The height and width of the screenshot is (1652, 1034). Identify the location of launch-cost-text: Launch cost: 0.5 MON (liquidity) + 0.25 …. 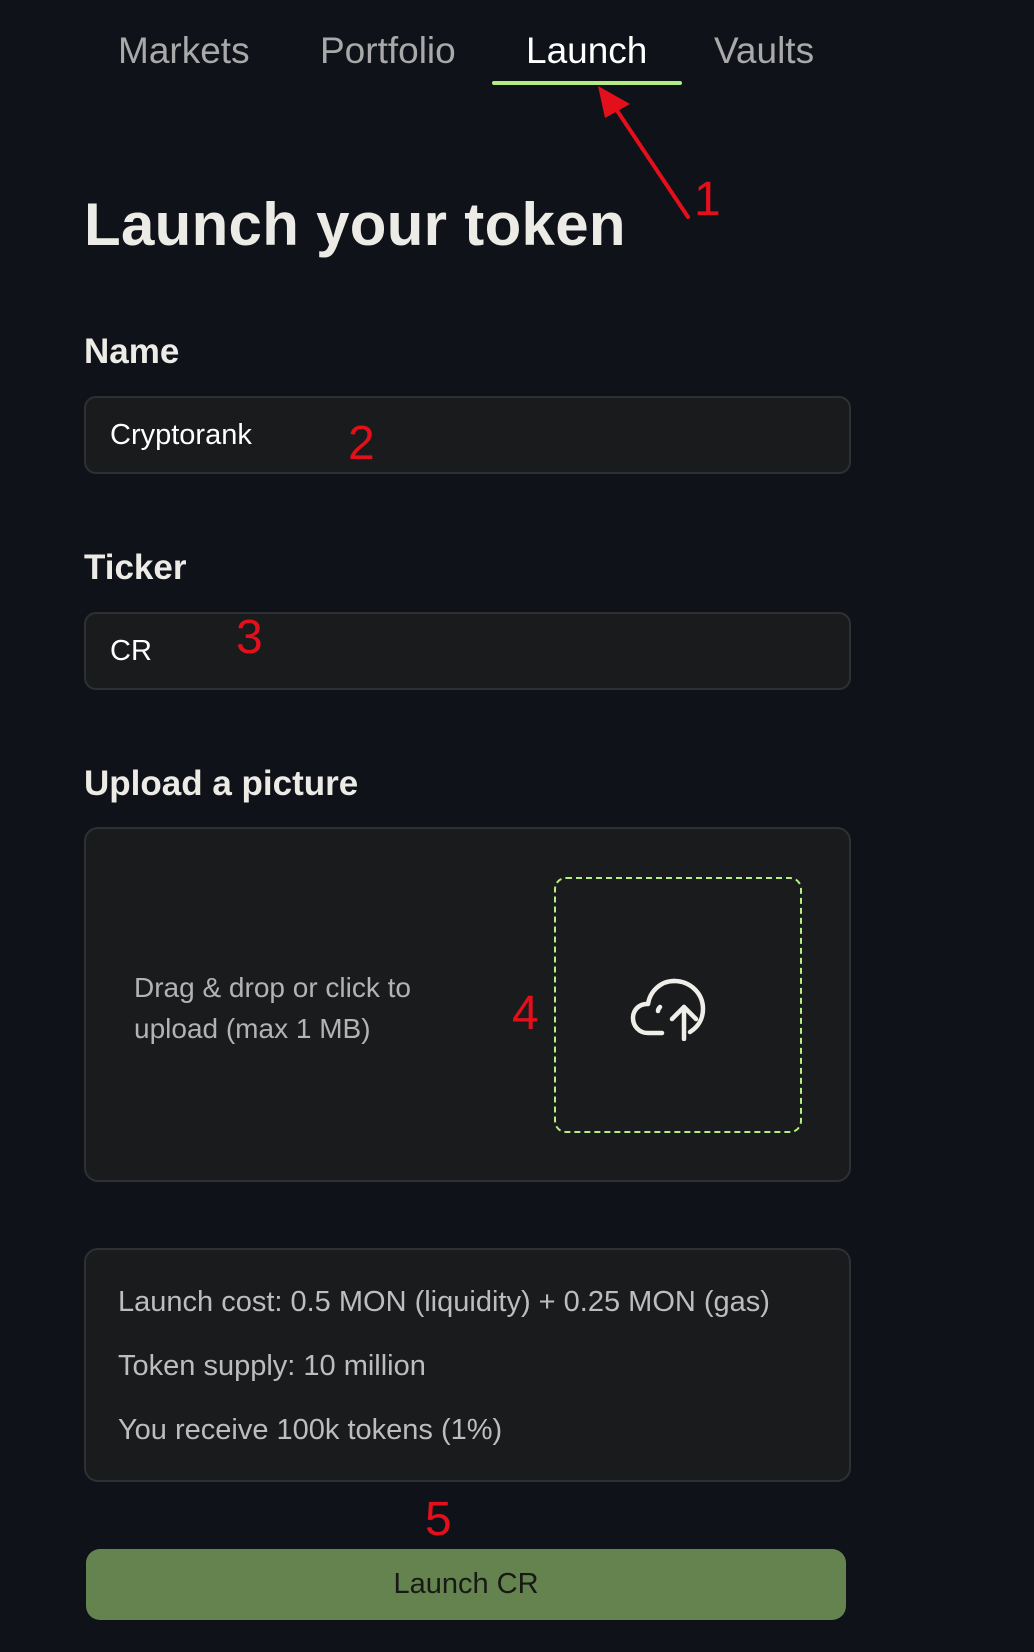
(444, 1302).